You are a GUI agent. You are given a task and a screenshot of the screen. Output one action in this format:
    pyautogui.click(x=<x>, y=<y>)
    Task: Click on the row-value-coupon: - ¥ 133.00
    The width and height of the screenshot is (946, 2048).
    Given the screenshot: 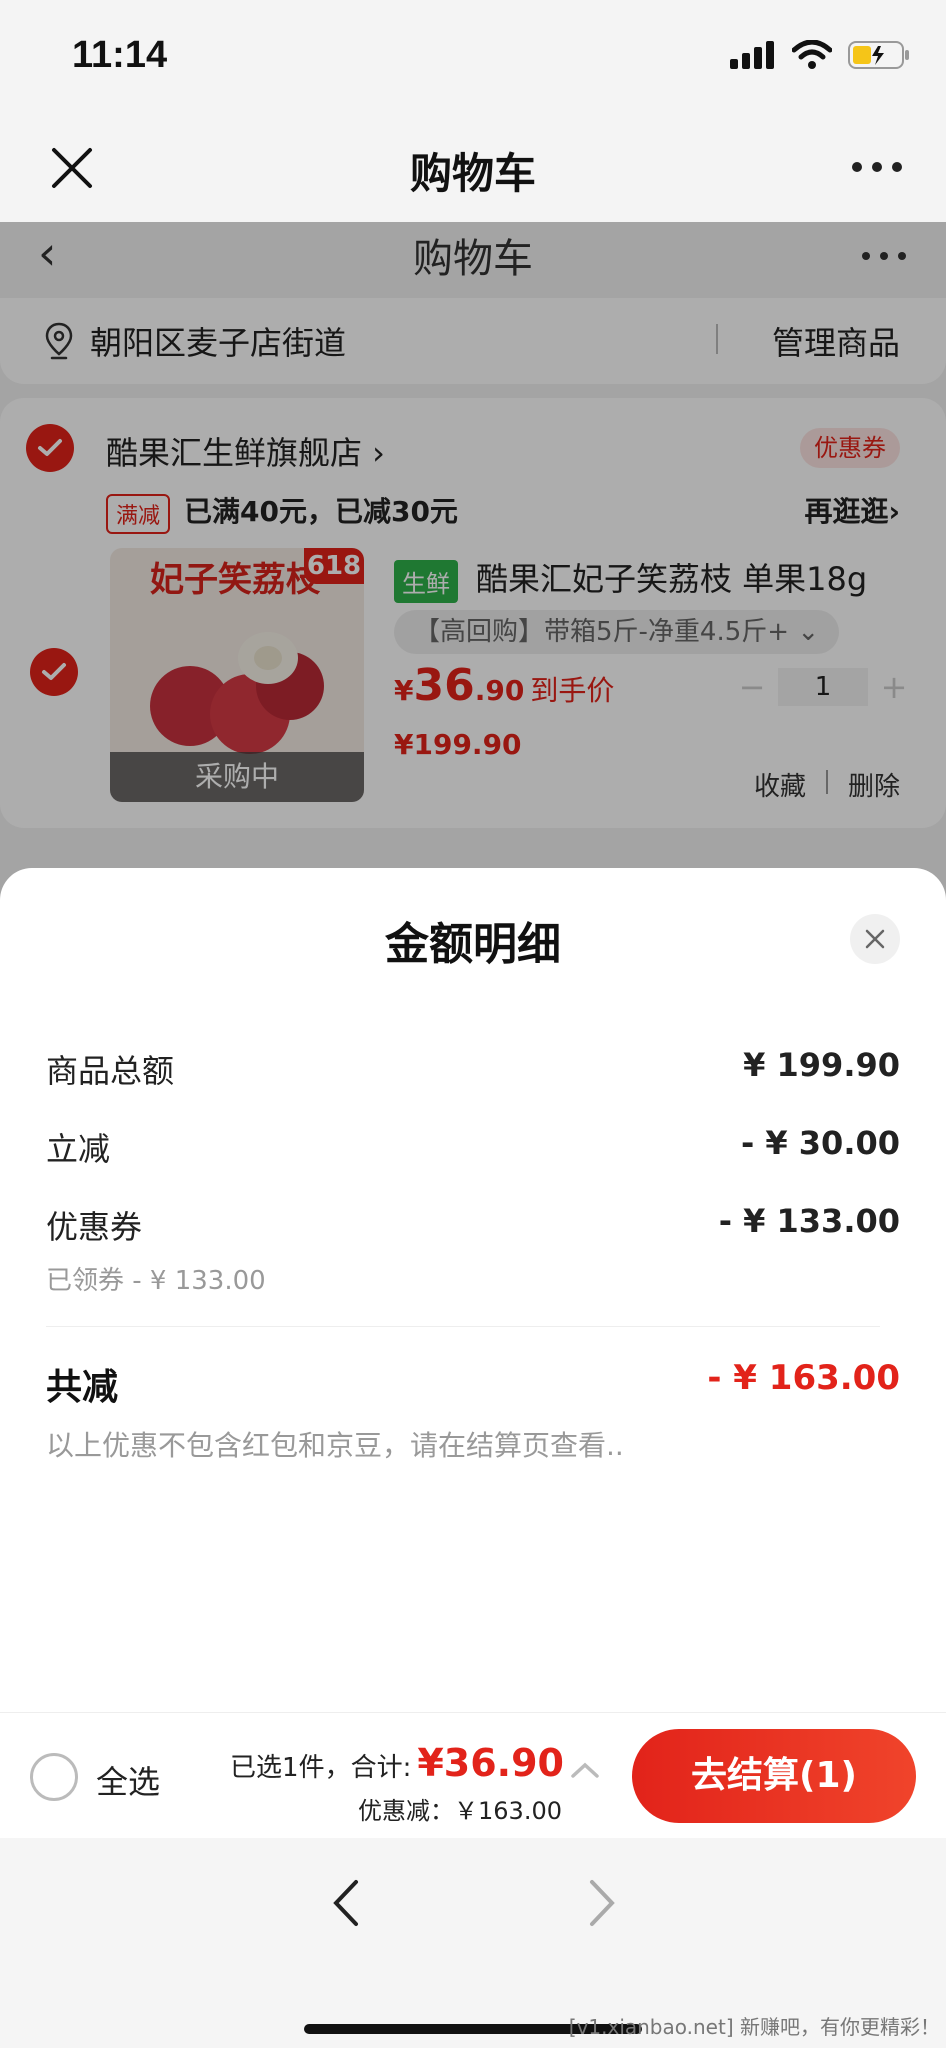 What is the action you would take?
    pyautogui.click(x=809, y=1221)
    